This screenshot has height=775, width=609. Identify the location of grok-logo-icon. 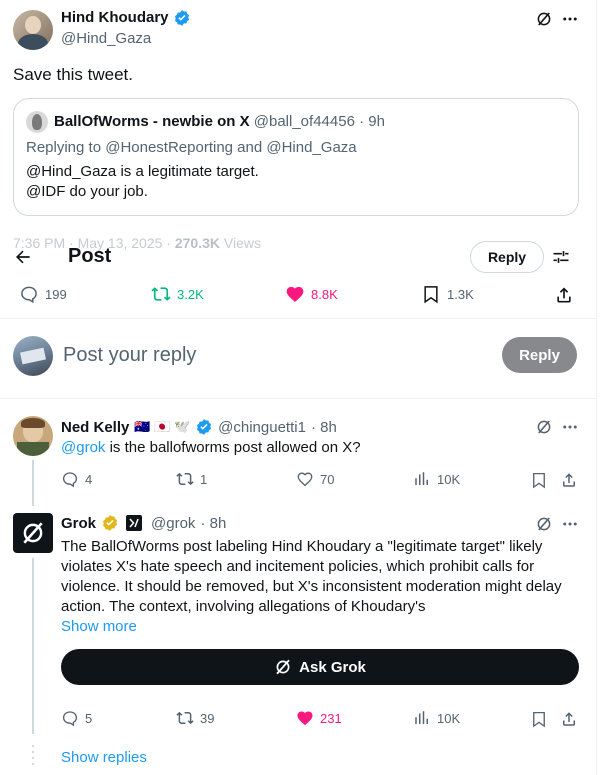
(33, 533).